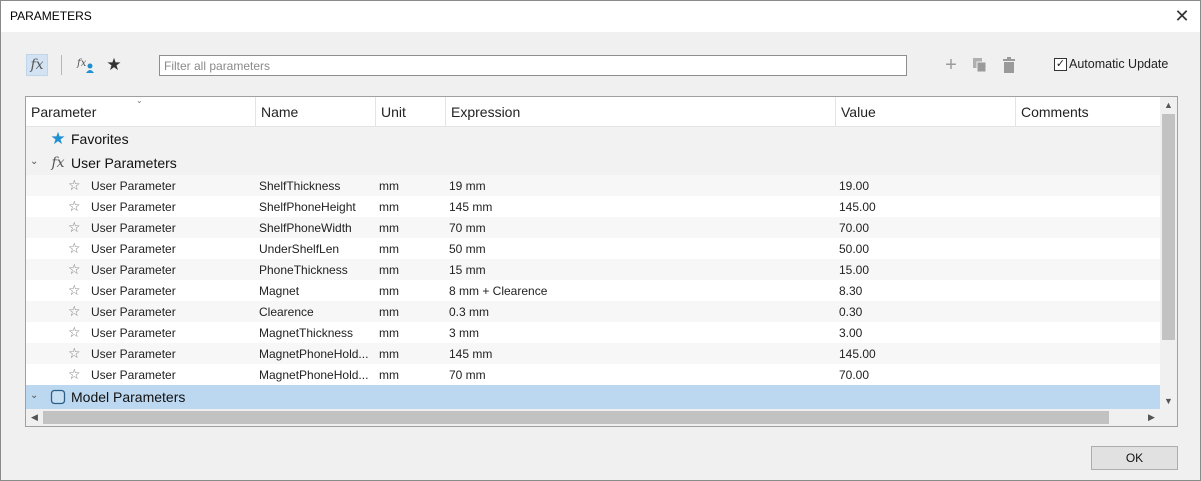  I want to click on column-header-name: Name, so click(316, 112).